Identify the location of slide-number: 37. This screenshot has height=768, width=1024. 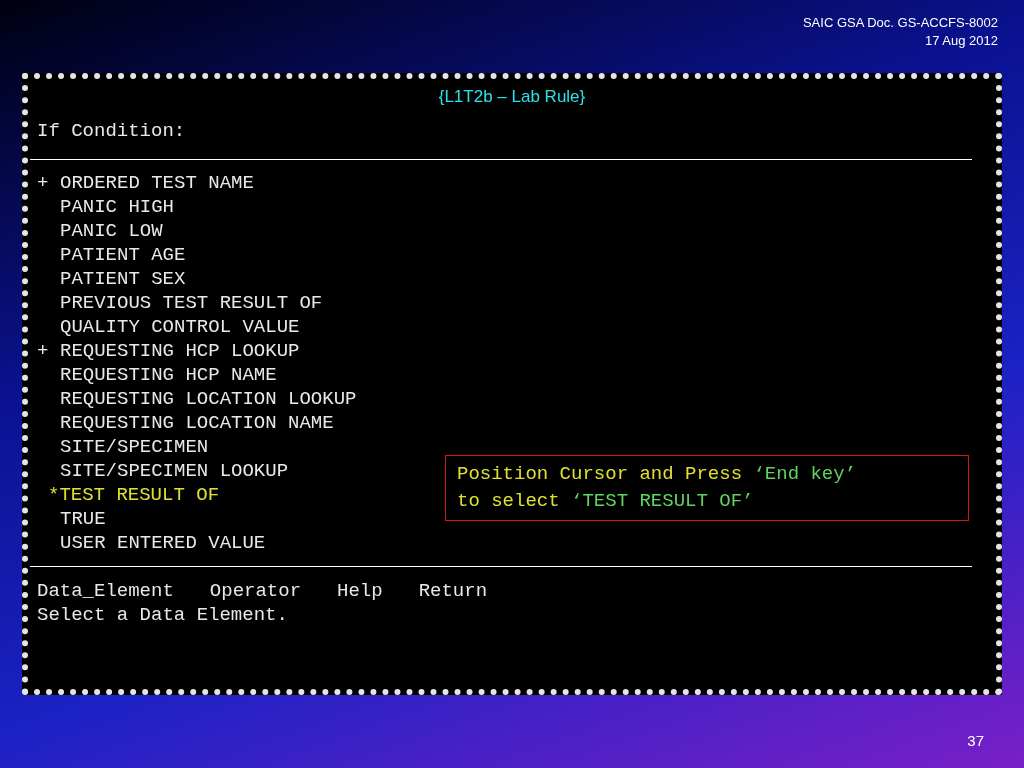
(975, 740).